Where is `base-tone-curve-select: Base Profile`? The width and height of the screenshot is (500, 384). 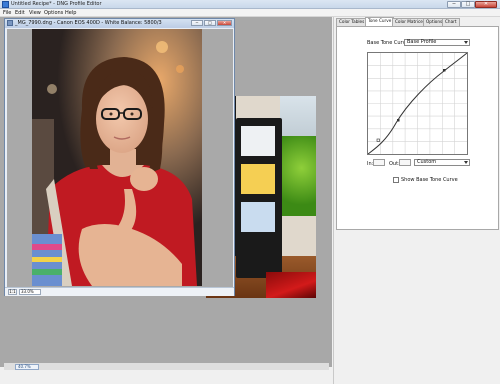 base-tone-curve-select: Base Profile is located at coordinates (437, 42).